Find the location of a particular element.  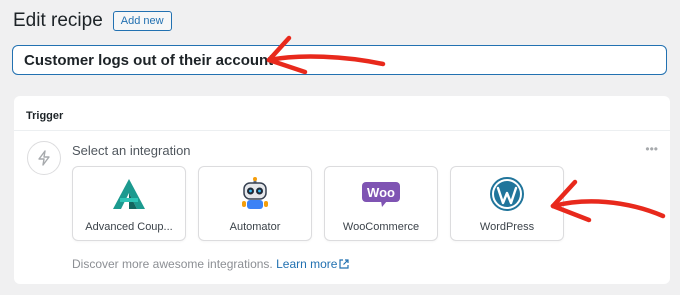

integration-automator: Automator is located at coordinates (255, 203).